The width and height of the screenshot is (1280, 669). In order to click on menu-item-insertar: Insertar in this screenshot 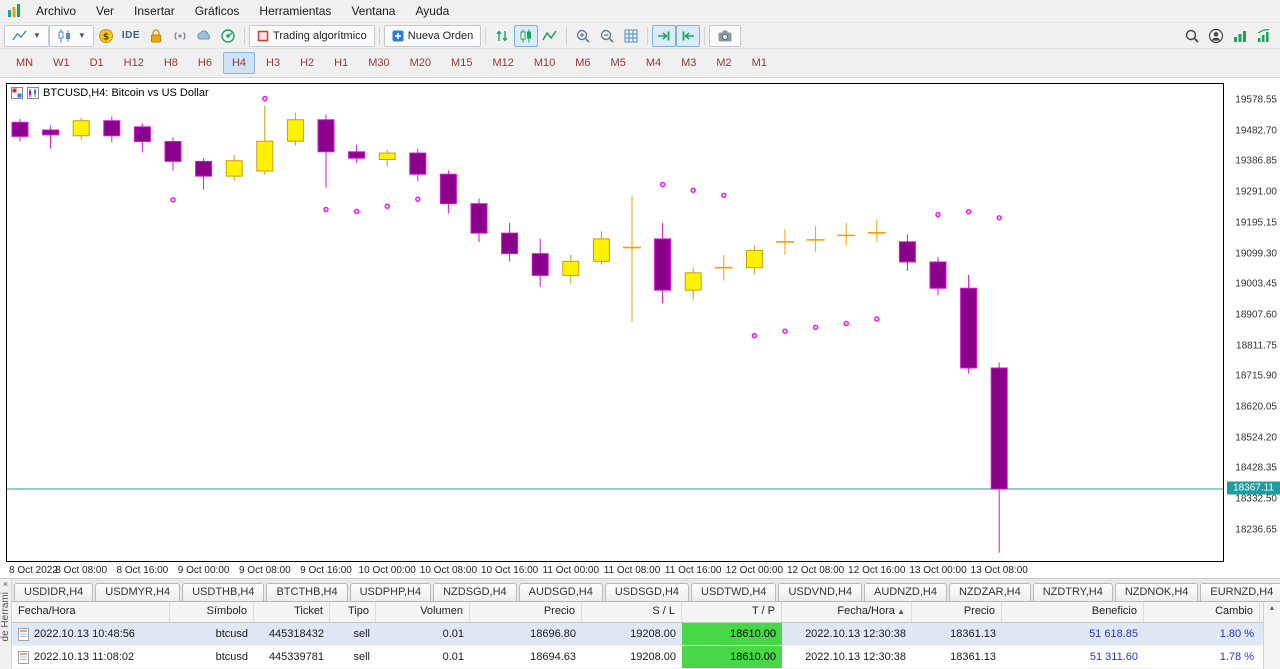, I will do `click(154, 11)`.